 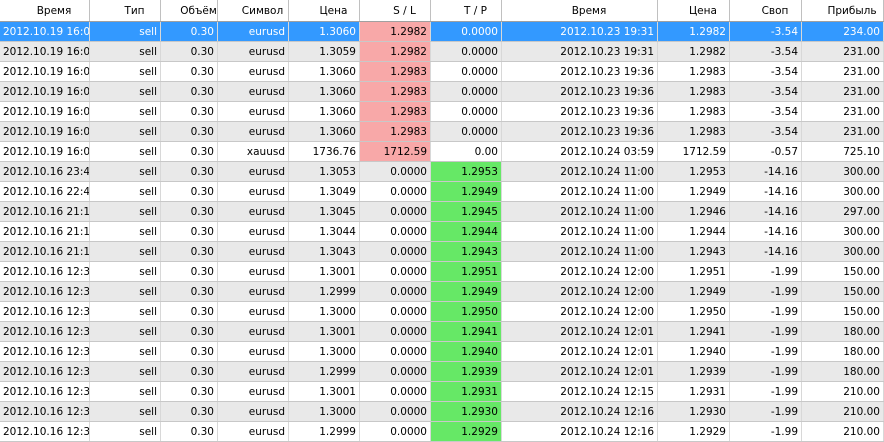 What do you see at coordinates (324, 271) in the screenshot?
I see `cell-open-price: 1.3001` at bounding box center [324, 271].